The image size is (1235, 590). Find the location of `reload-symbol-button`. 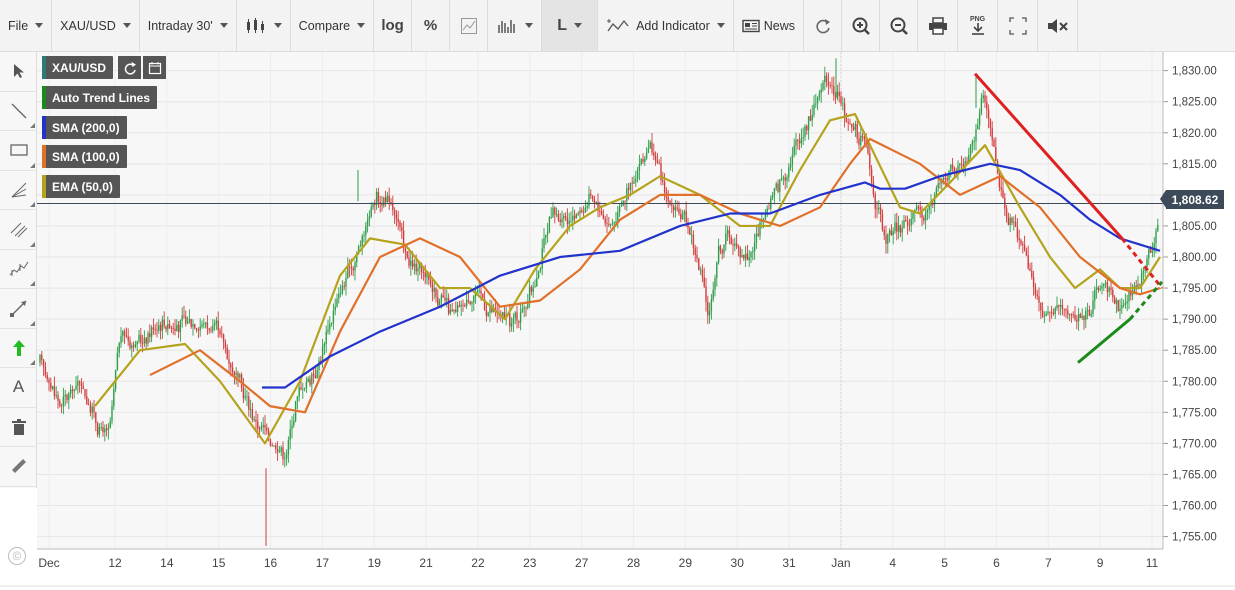

reload-symbol-button is located at coordinates (129, 67).